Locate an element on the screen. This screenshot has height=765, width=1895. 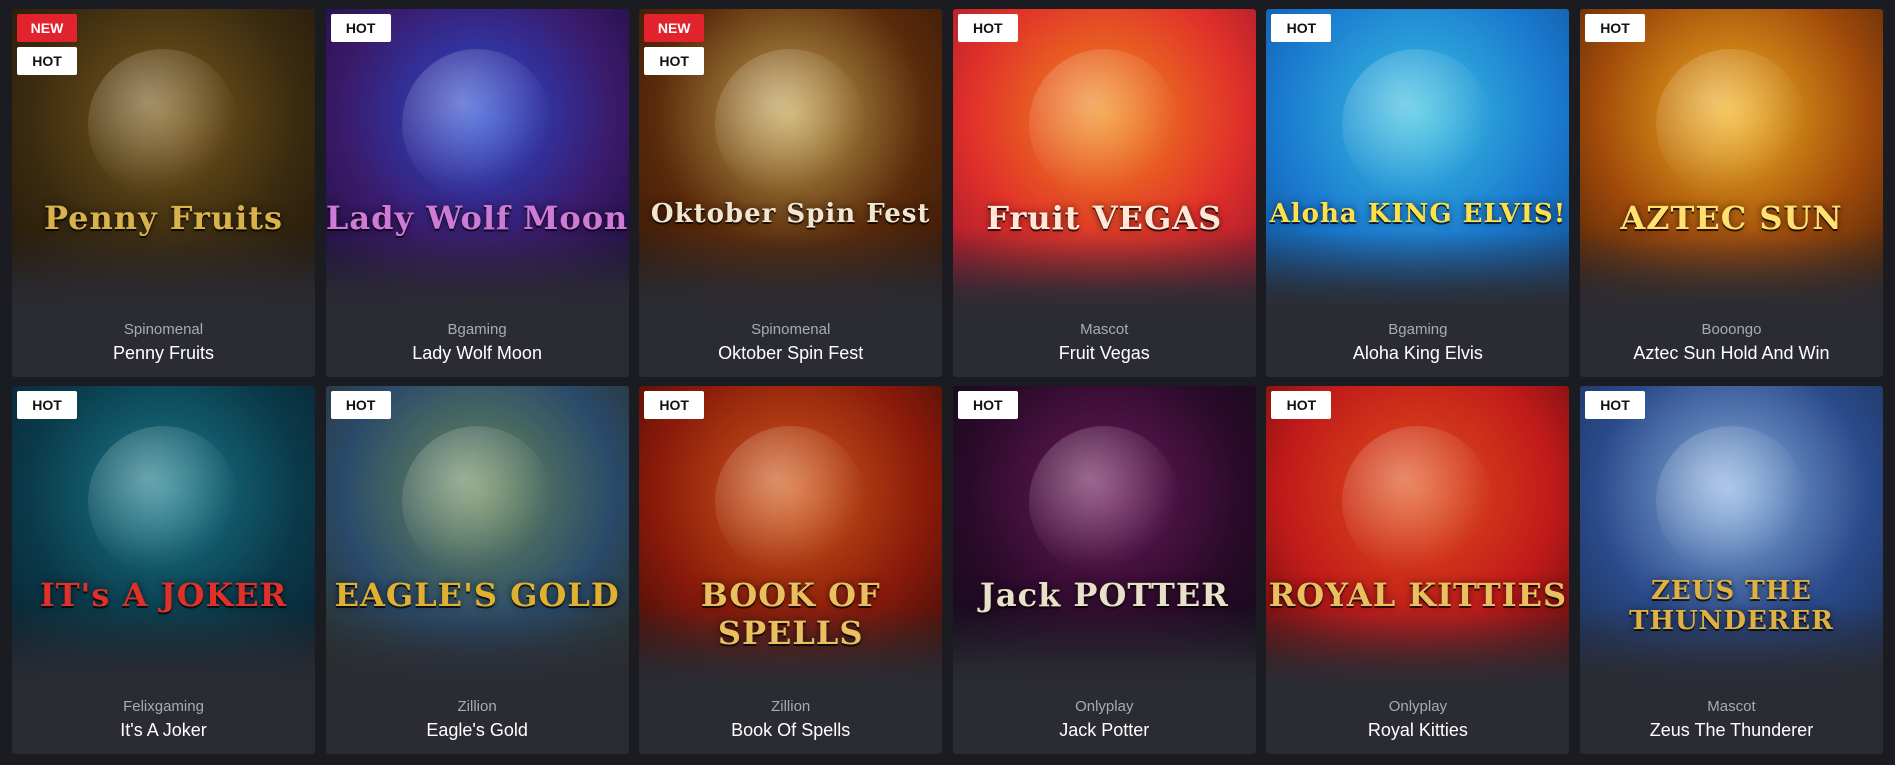
game-meta: Zillion Book Of Spells is located at coordinates (790, 720).